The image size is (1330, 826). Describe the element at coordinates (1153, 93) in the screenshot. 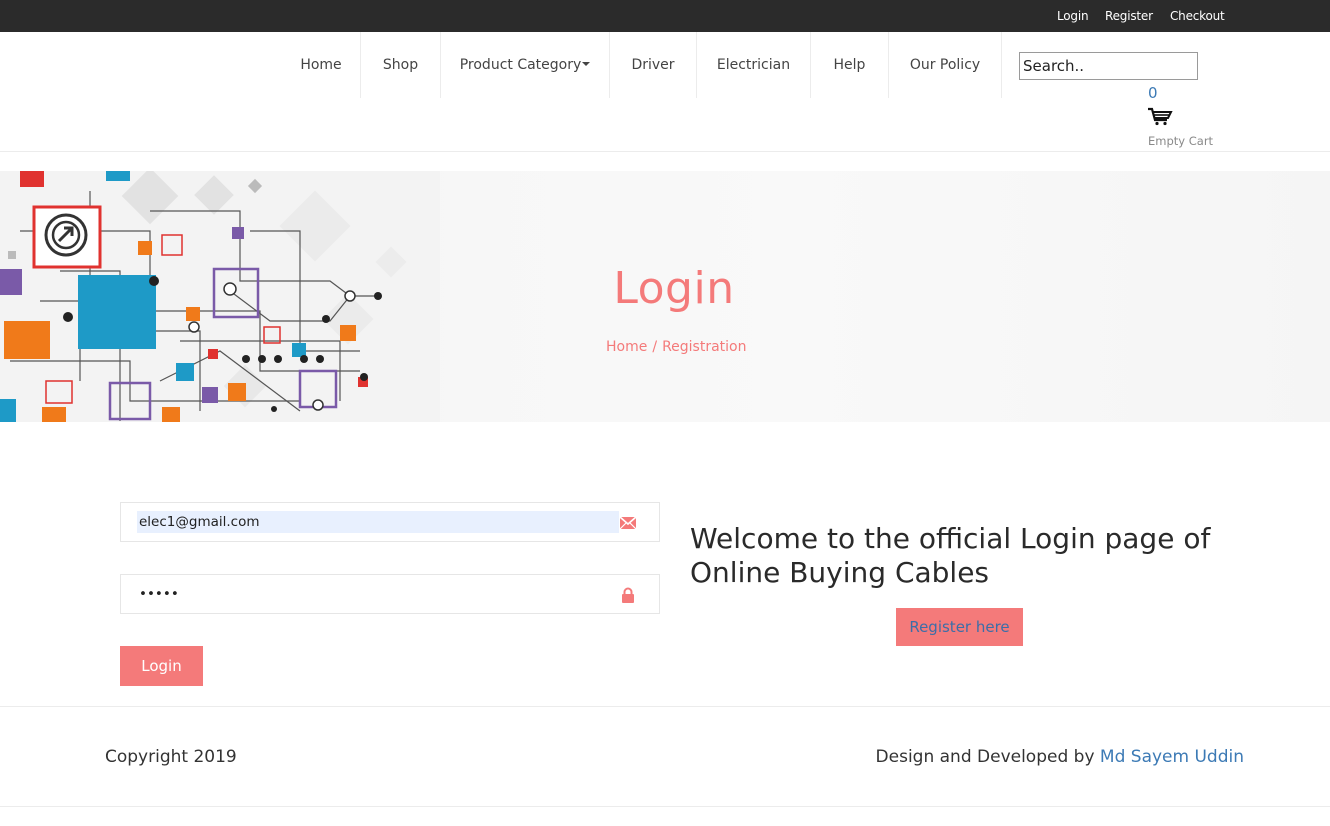

I see `cart-count: 0` at that location.